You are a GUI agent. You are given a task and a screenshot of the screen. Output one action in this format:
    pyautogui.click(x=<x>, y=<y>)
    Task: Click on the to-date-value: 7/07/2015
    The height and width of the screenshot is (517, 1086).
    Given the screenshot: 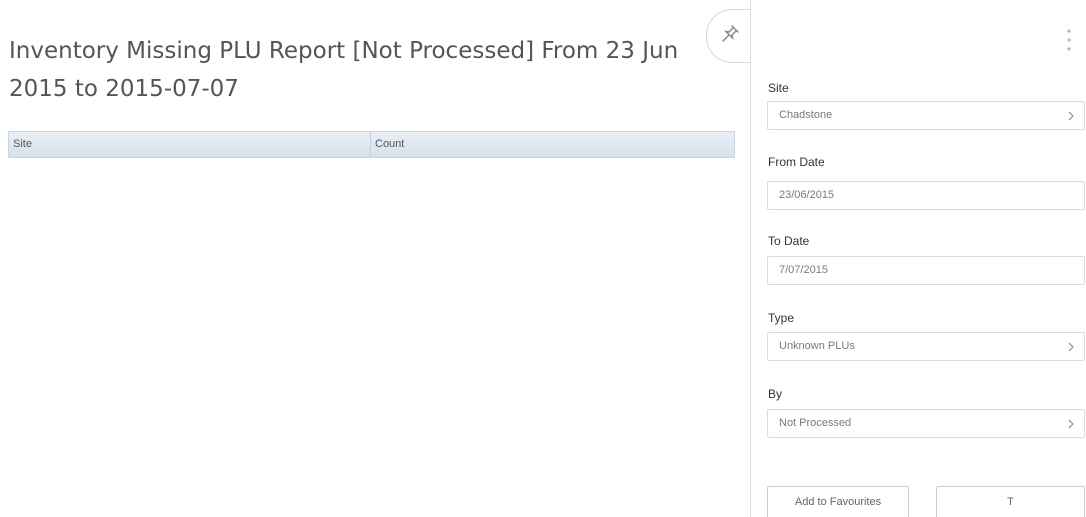 What is the action you would take?
    pyautogui.click(x=803, y=270)
    